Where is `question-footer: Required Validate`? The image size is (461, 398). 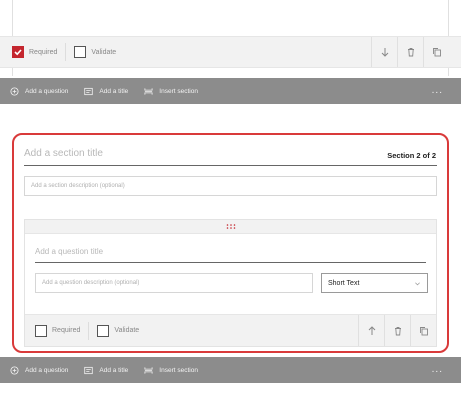
question-footer: Required Validate is located at coordinates (230, 330).